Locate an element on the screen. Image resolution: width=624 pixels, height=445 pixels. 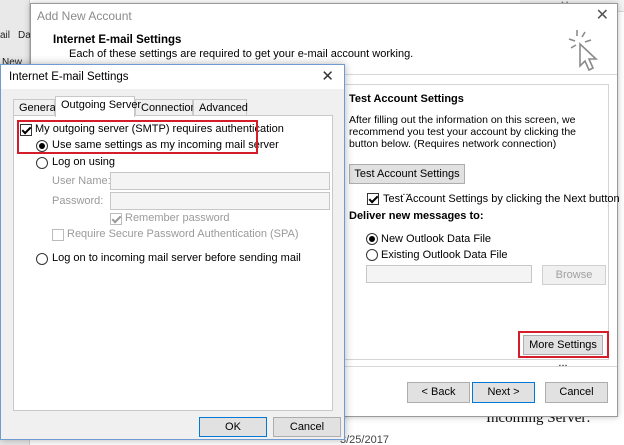
more-settings-highlight is located at coordinates (563, 344).